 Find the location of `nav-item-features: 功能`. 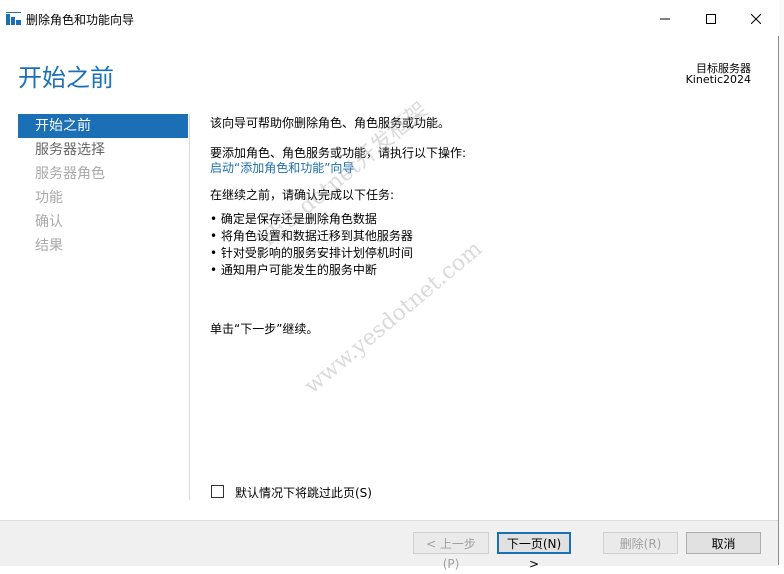

nav-item-features: 功能 is located at coordinates (49, 198).